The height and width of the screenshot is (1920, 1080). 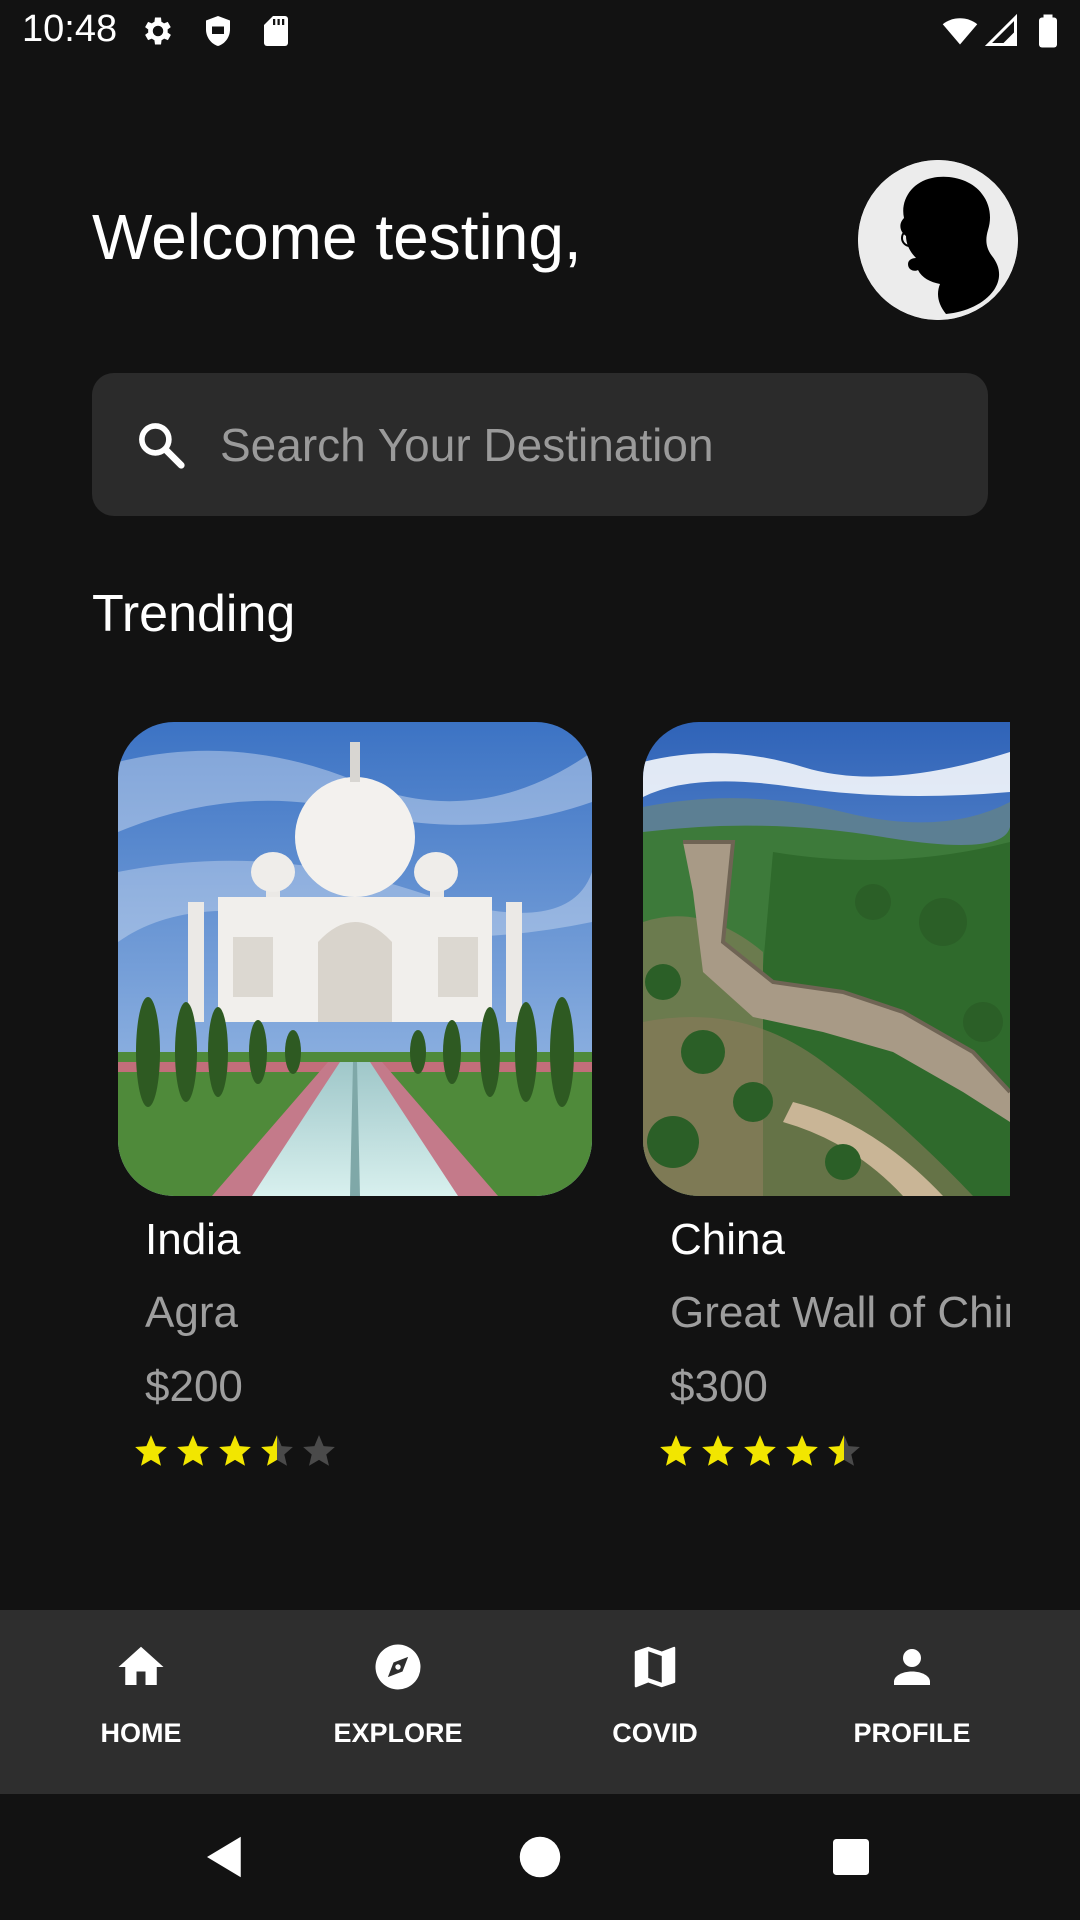 What do you see at coordinates (194, 1386) in the screenshot?
I see `card-price: $200` at bounding box center [194, 1386].